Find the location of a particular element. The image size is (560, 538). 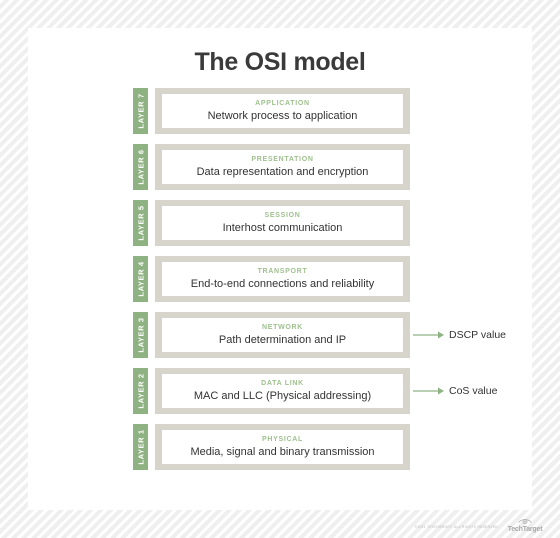

layer-tab-label: LAYER 7 is located at coordinates (140, 111).